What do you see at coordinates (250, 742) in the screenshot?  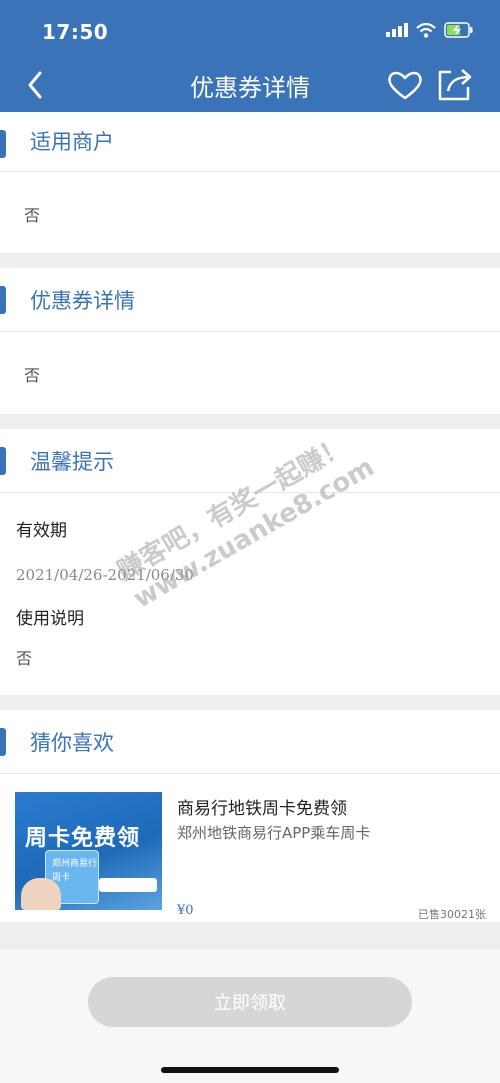 I see `section-header: 猜你喜欢` at bounding box center [250, 742].